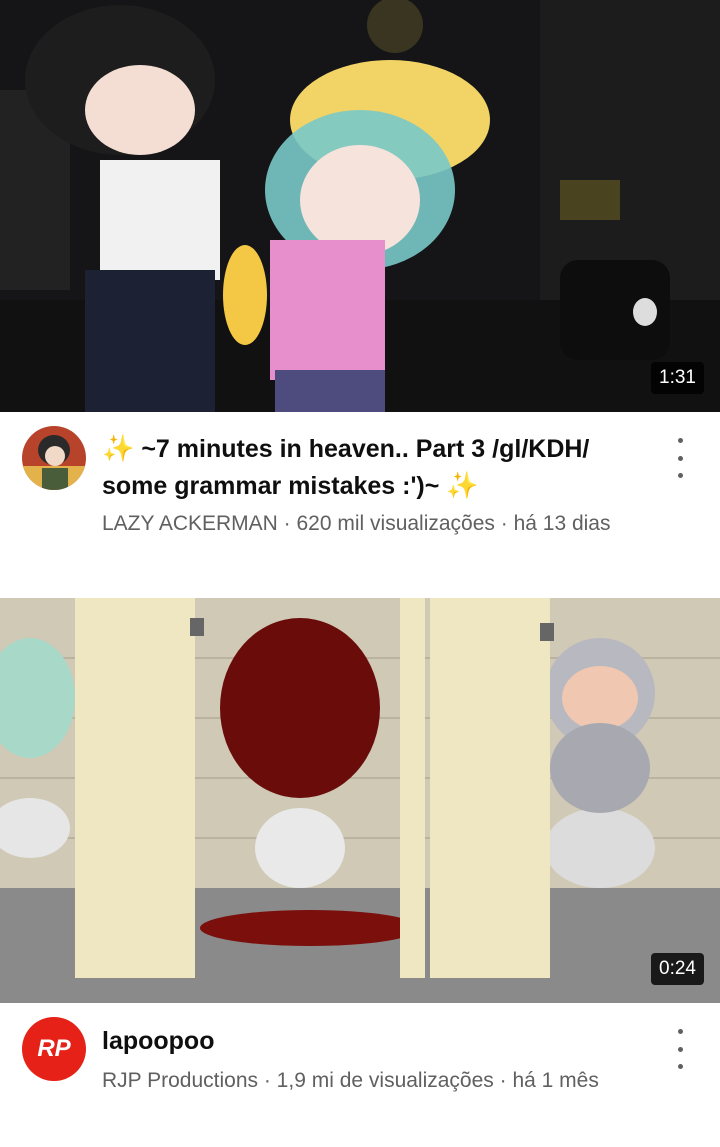 The image size is (720, 1147). I want to click on channel-avatar: RP, so click(54, 1049).